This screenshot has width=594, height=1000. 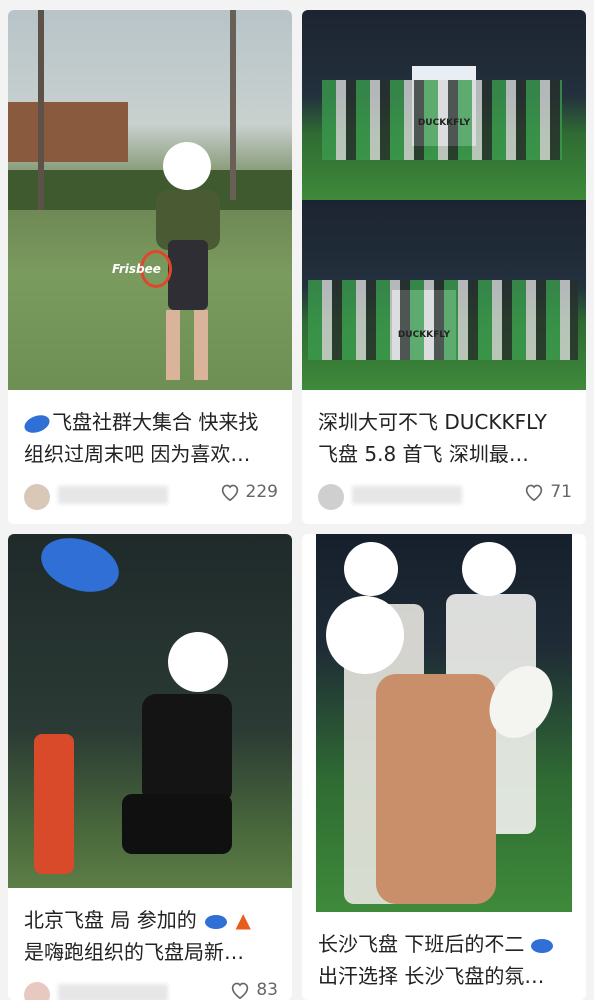 I want to click on like-button: 71, so click(x=548, y=492).